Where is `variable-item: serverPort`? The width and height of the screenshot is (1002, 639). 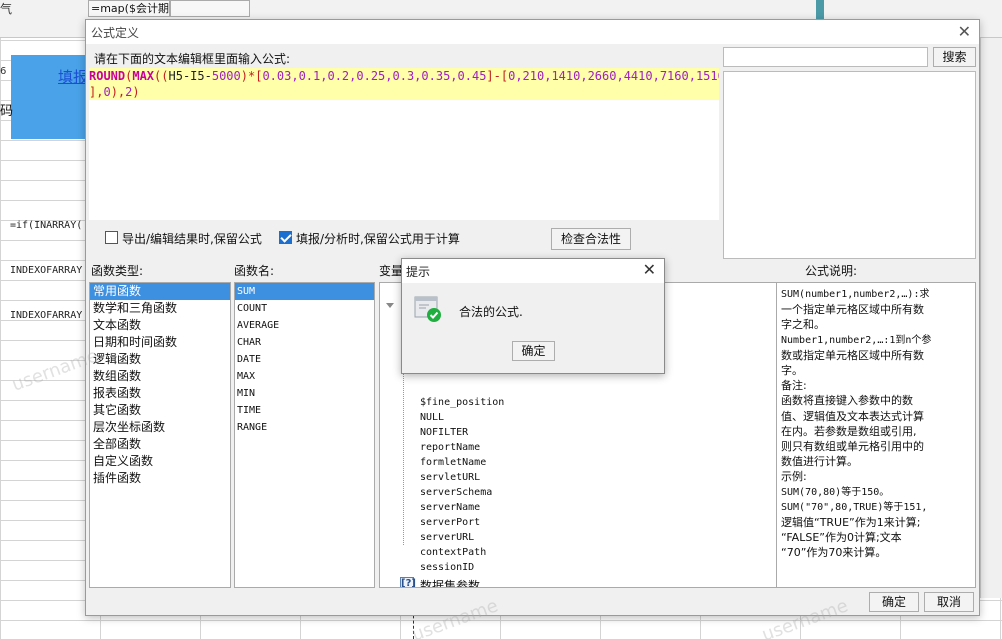
variable-item: serverPort is located at coordinates (450, 522).